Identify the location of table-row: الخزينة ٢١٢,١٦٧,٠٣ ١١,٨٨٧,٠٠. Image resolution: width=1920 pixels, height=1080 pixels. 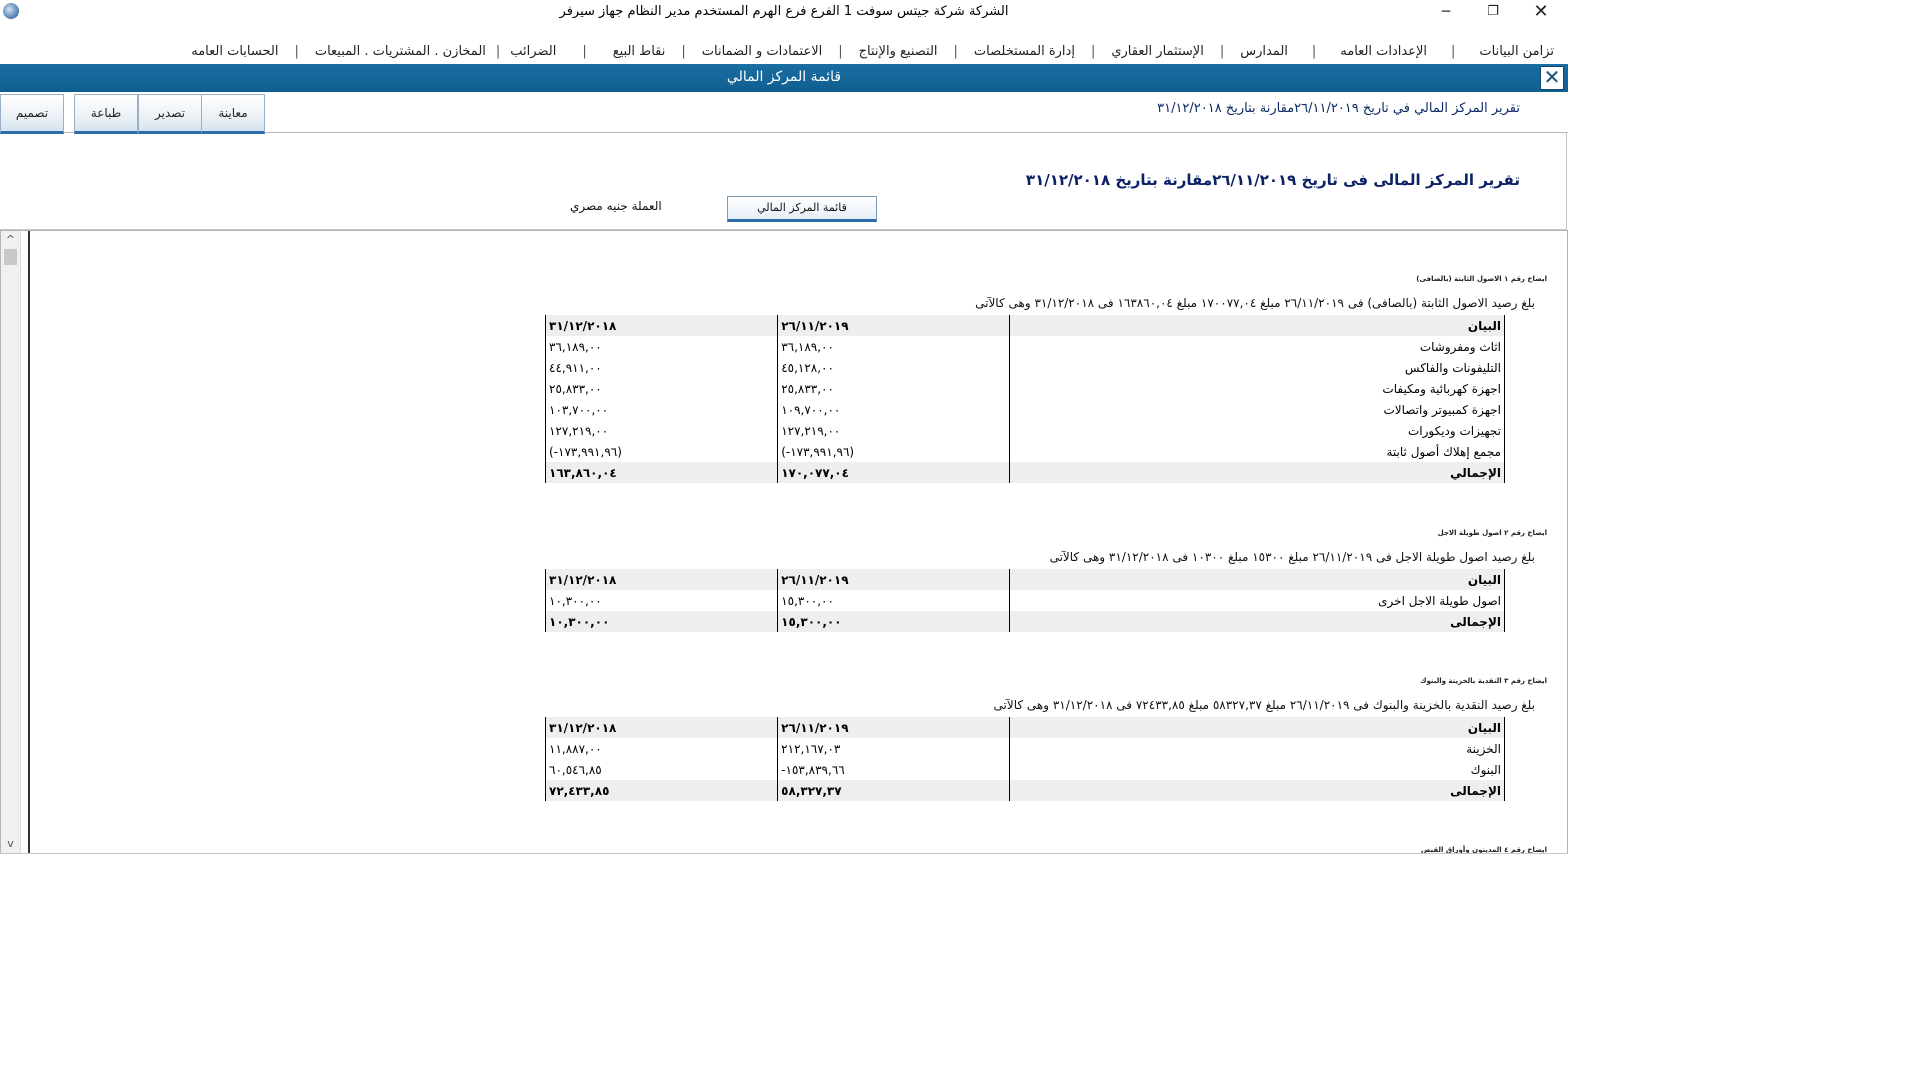
(1024, 748).